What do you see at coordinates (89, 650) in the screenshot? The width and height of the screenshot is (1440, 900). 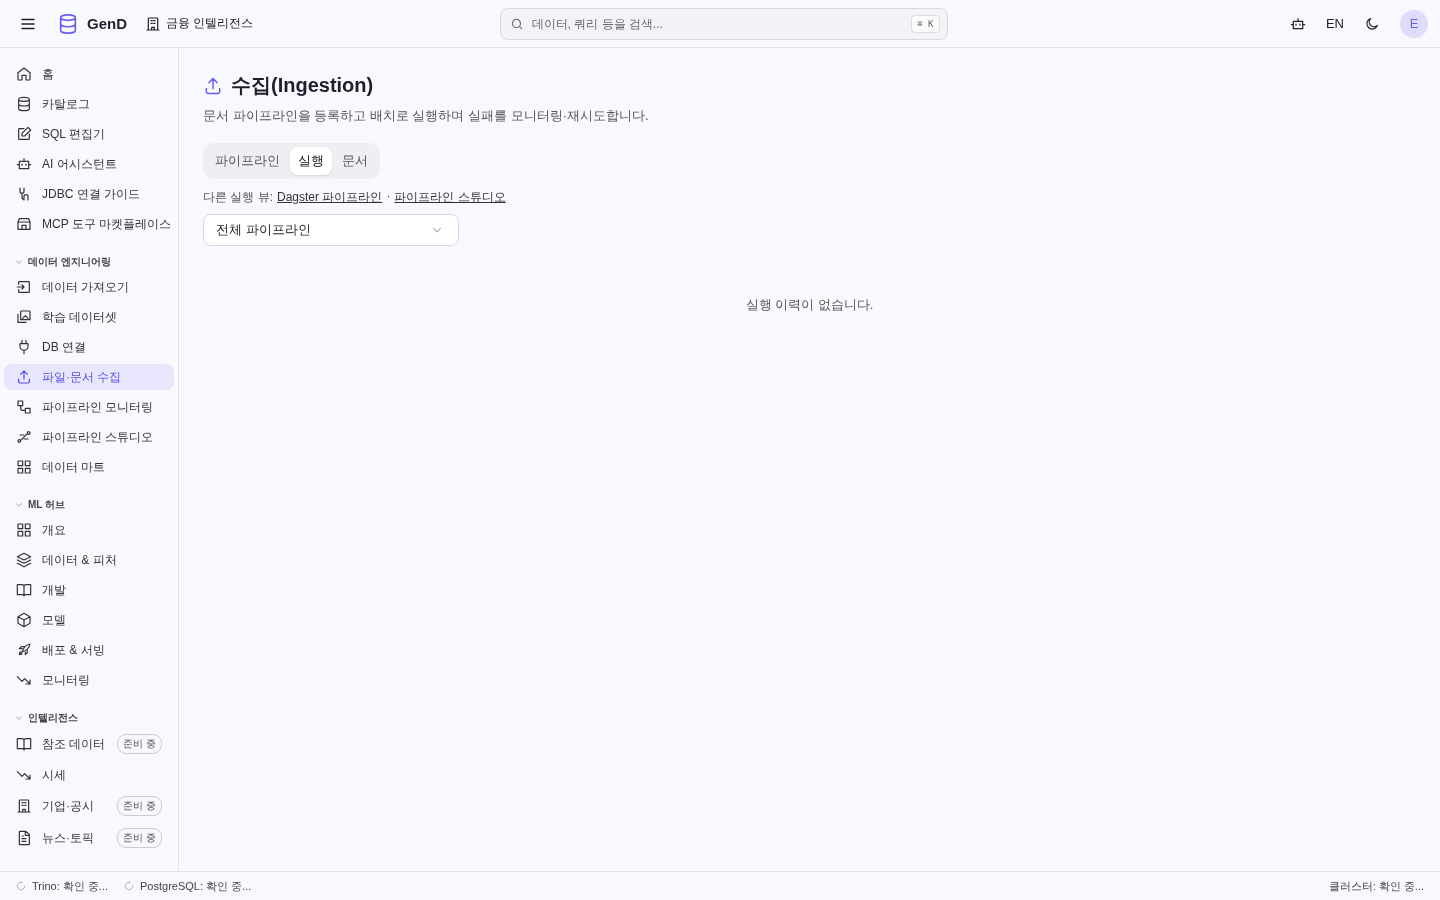 I see `sidebar-item: 배포 & 서빙` at bounding box center [89, 650].